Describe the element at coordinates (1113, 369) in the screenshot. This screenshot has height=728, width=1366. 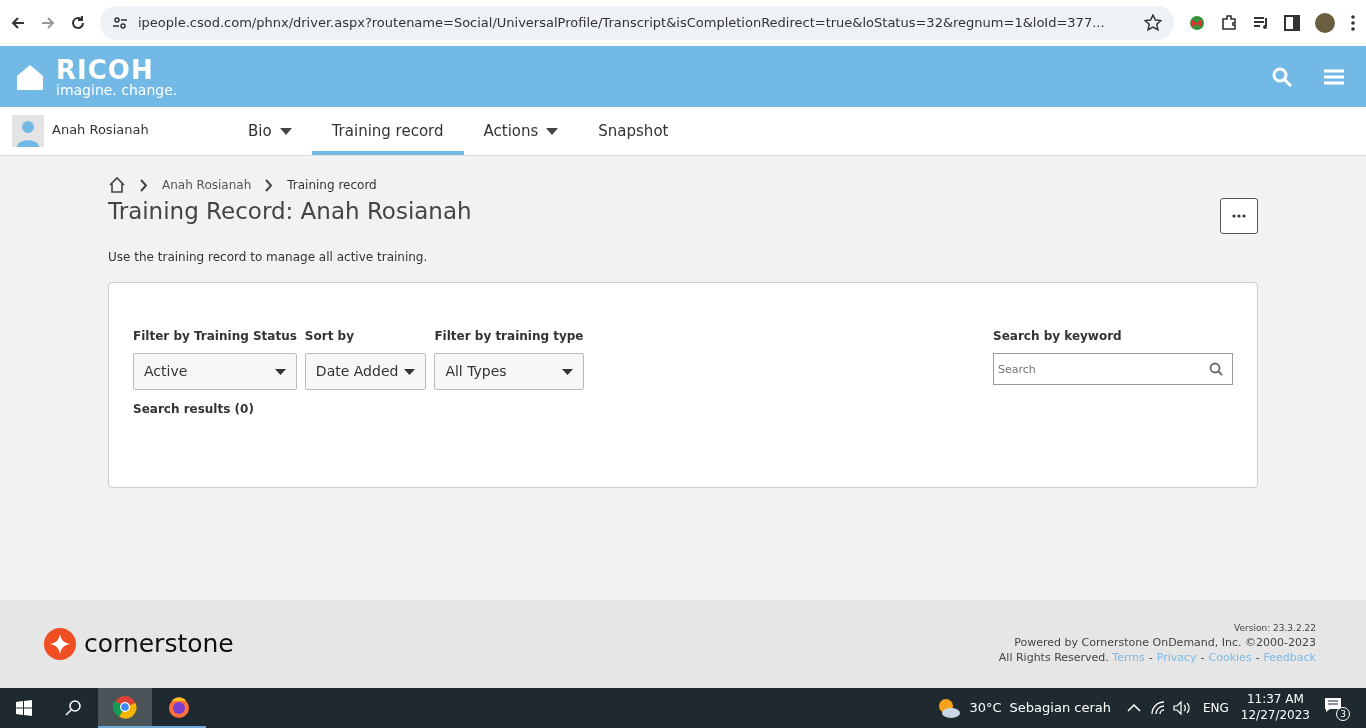
I see `search-field: Search` at that location.